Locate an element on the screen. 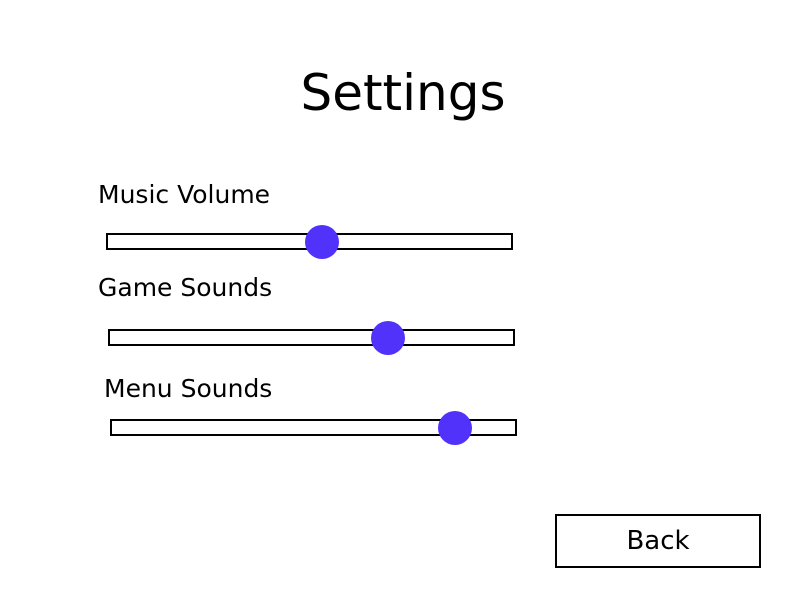  music-volume-slider is located at coordinates (309, 241).